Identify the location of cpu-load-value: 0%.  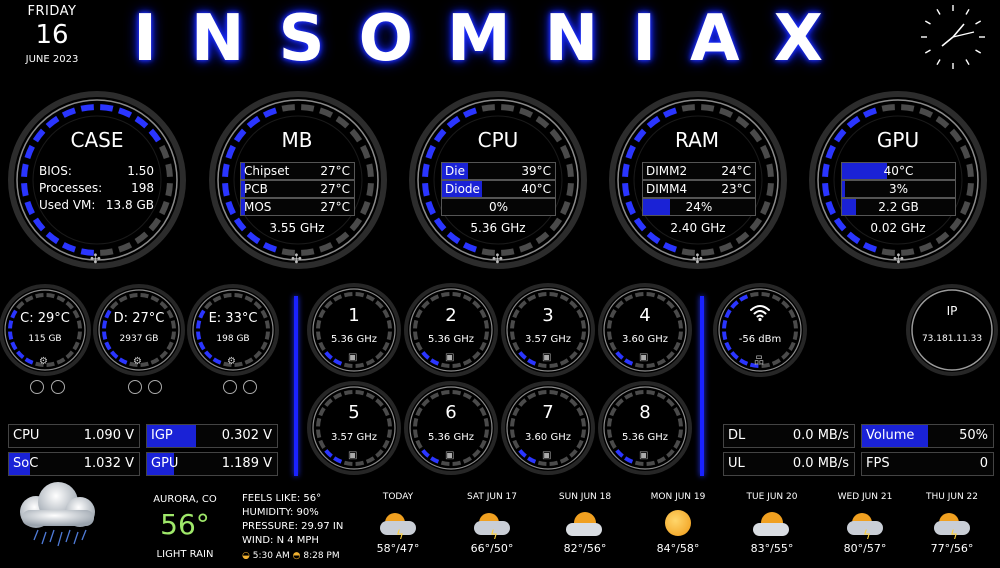
(498, 207).